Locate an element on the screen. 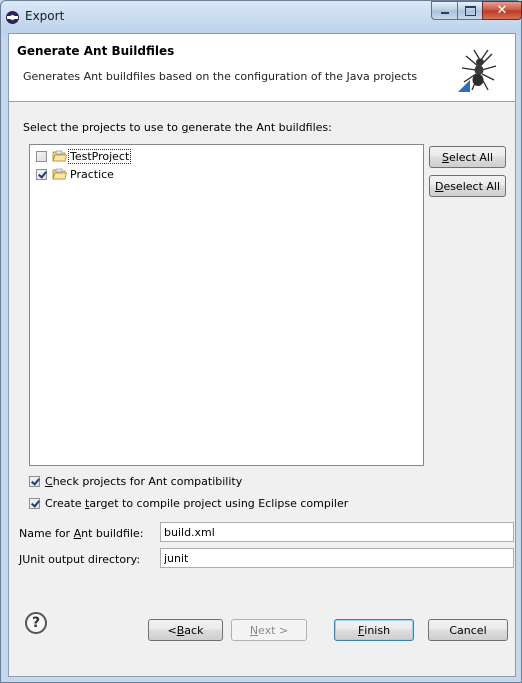 This screenshot has height=683, width=522. close-icon: ✕ is located at coordinates (502, 10).